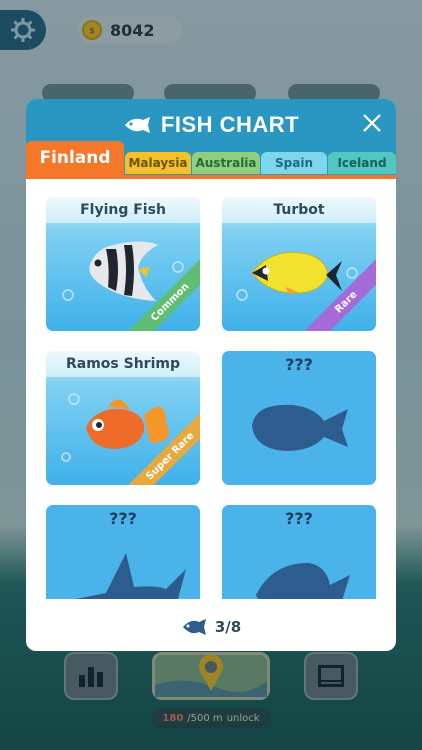  I want to click on fish-card-turbot: Turbot Rare, so click(299, 264).